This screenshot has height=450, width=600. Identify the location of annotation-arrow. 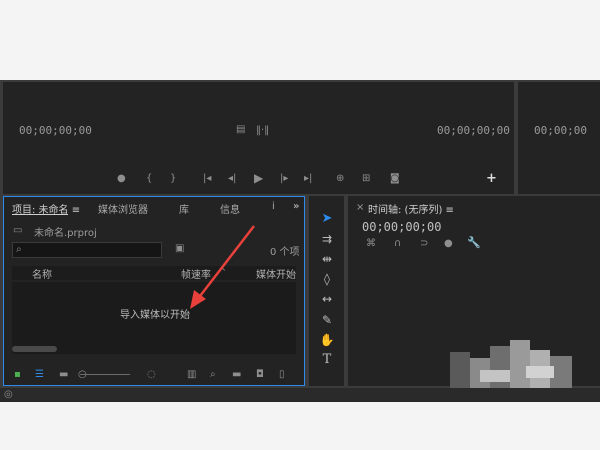
(222, 267).